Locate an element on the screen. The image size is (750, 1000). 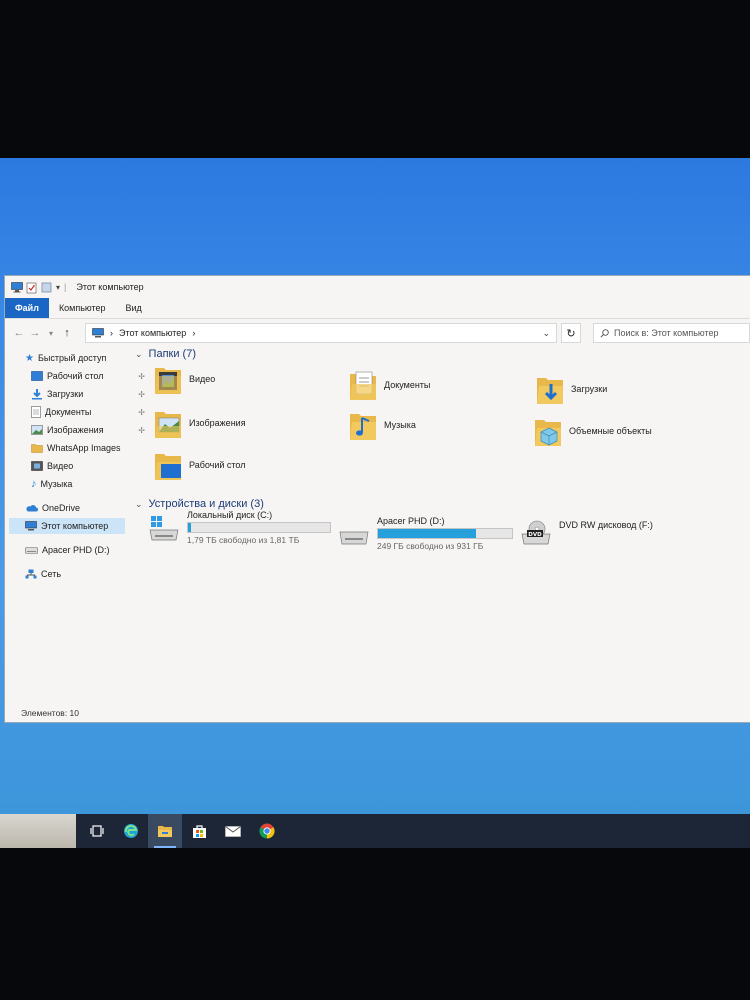
nav-label: Рабочий стол is located at coordinates (75, 376).